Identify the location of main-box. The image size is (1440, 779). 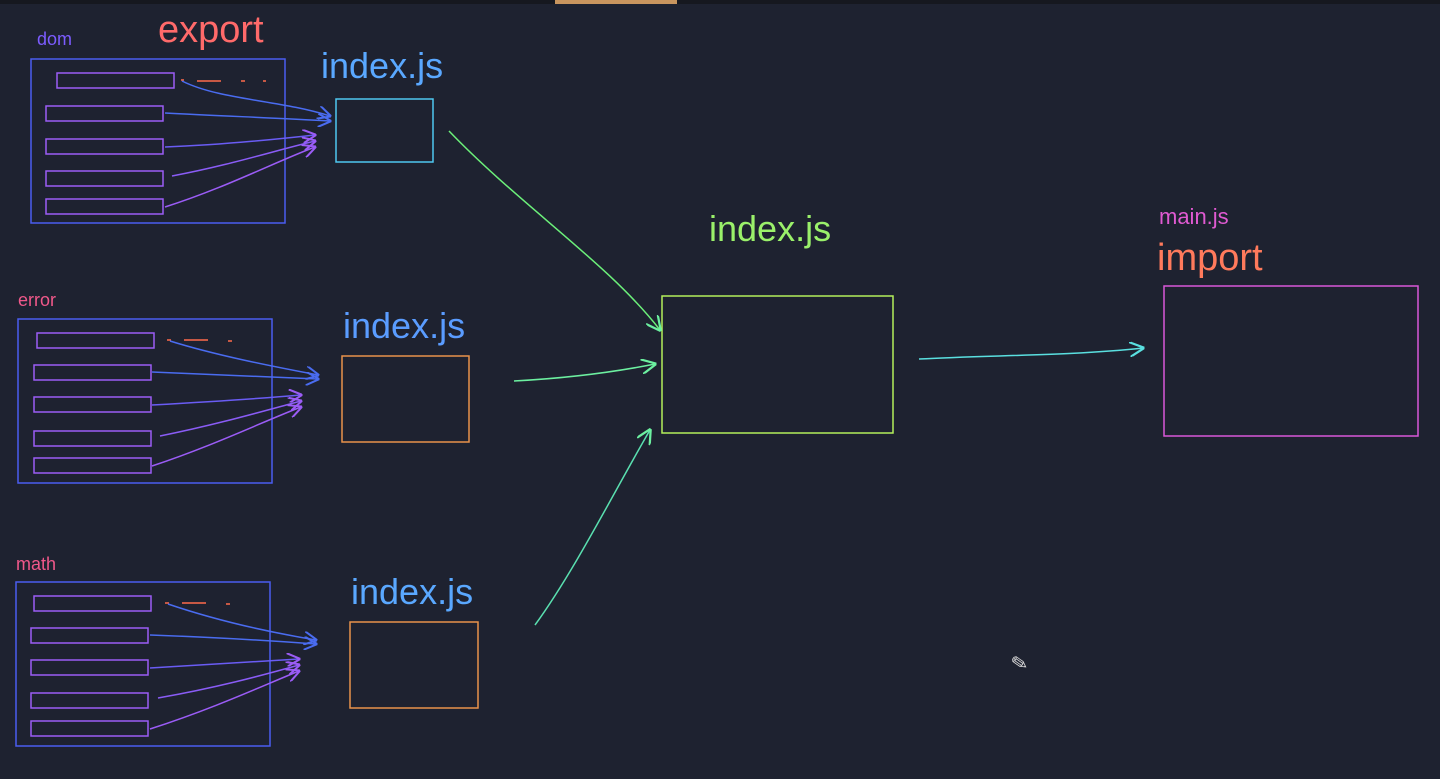
(1291, 361).